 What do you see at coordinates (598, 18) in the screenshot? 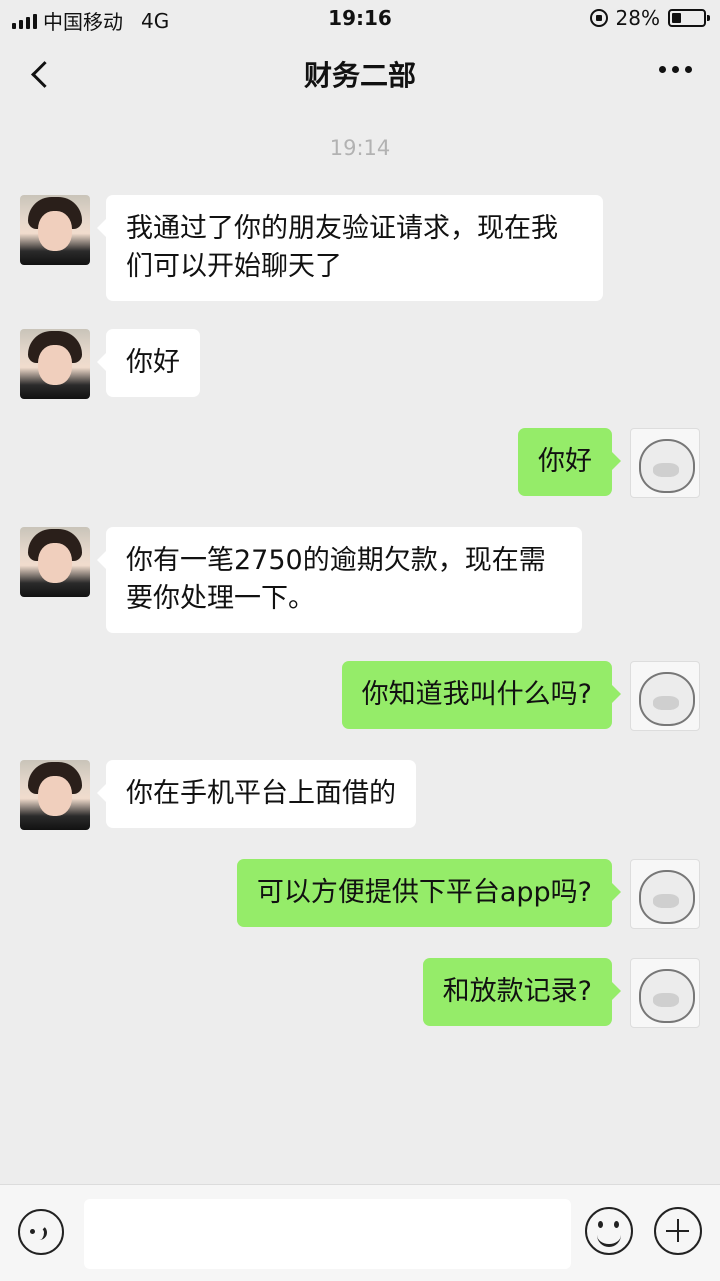
I see `rotation-lock-icon` at bounding box center [598, 18].